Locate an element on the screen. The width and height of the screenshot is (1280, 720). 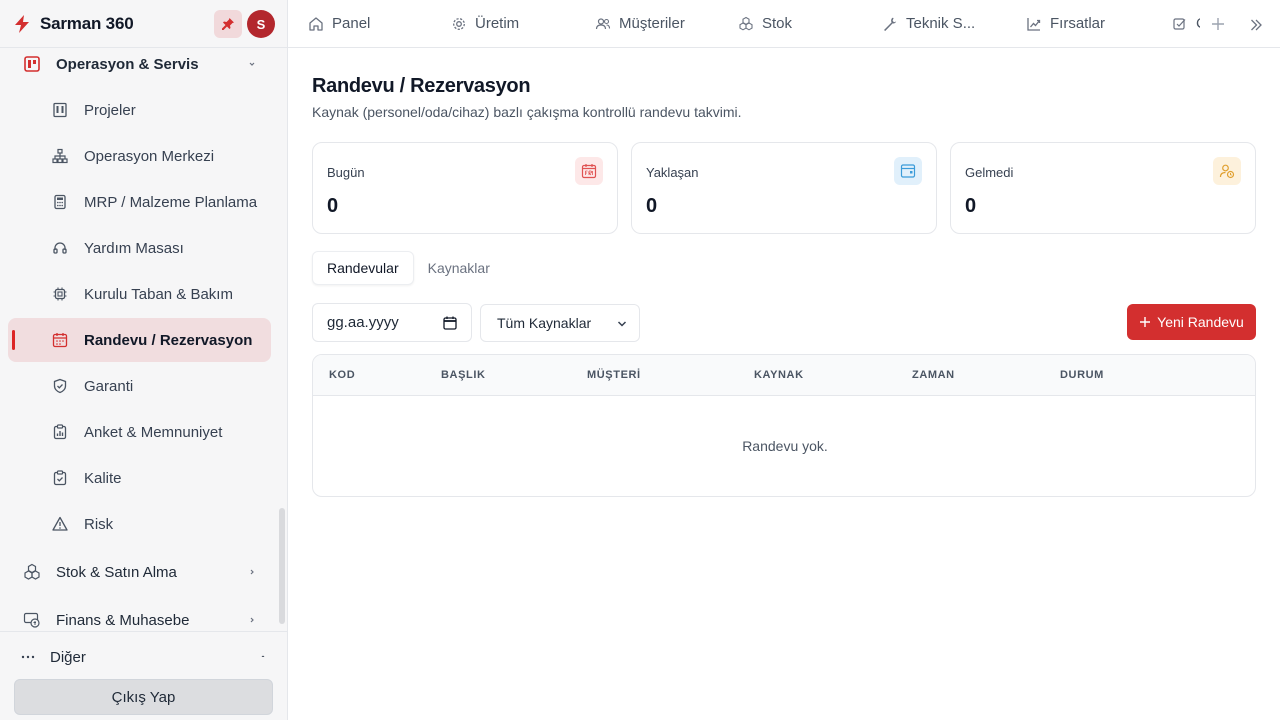
sidebar-group-finance: Finans & Muhasebe is located at coordinates (139, 616).